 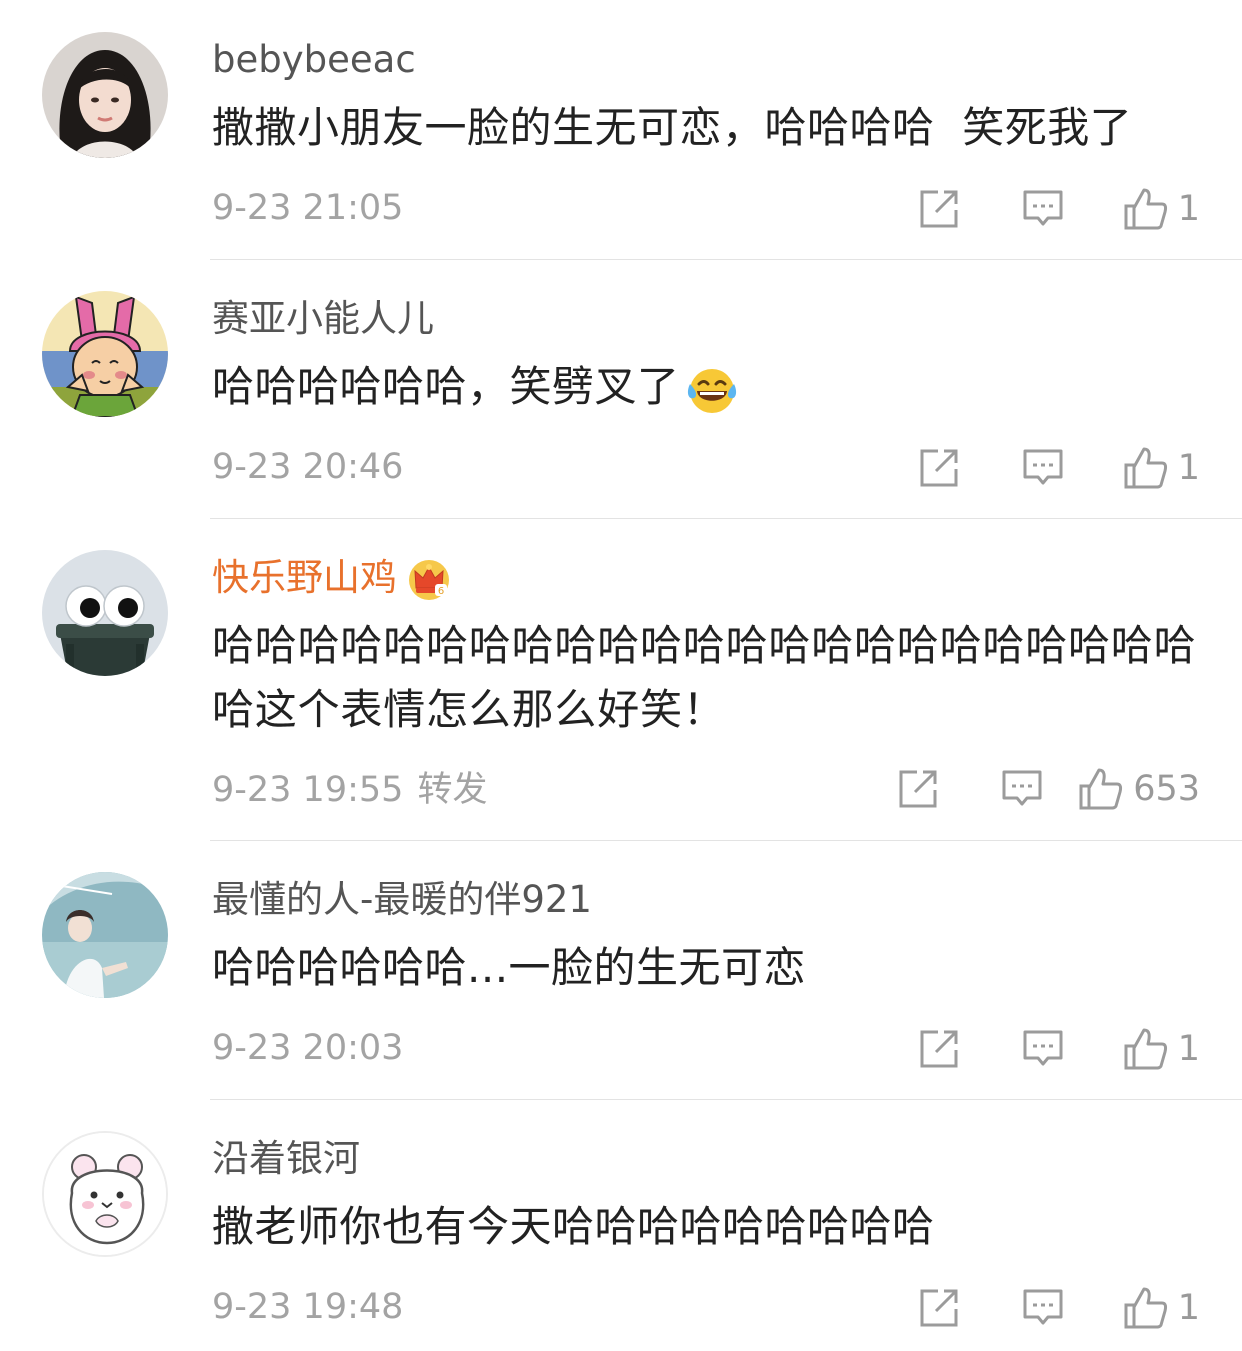 I want to click on comment-time: 9-23 21:05, so click(x=307, y=208).